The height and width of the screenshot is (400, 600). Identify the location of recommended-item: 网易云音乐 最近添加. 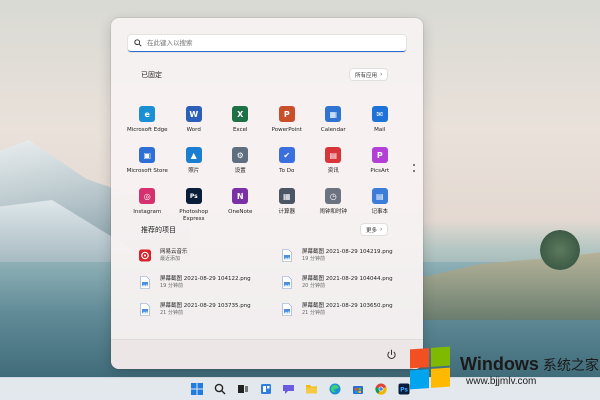
(210, 261).